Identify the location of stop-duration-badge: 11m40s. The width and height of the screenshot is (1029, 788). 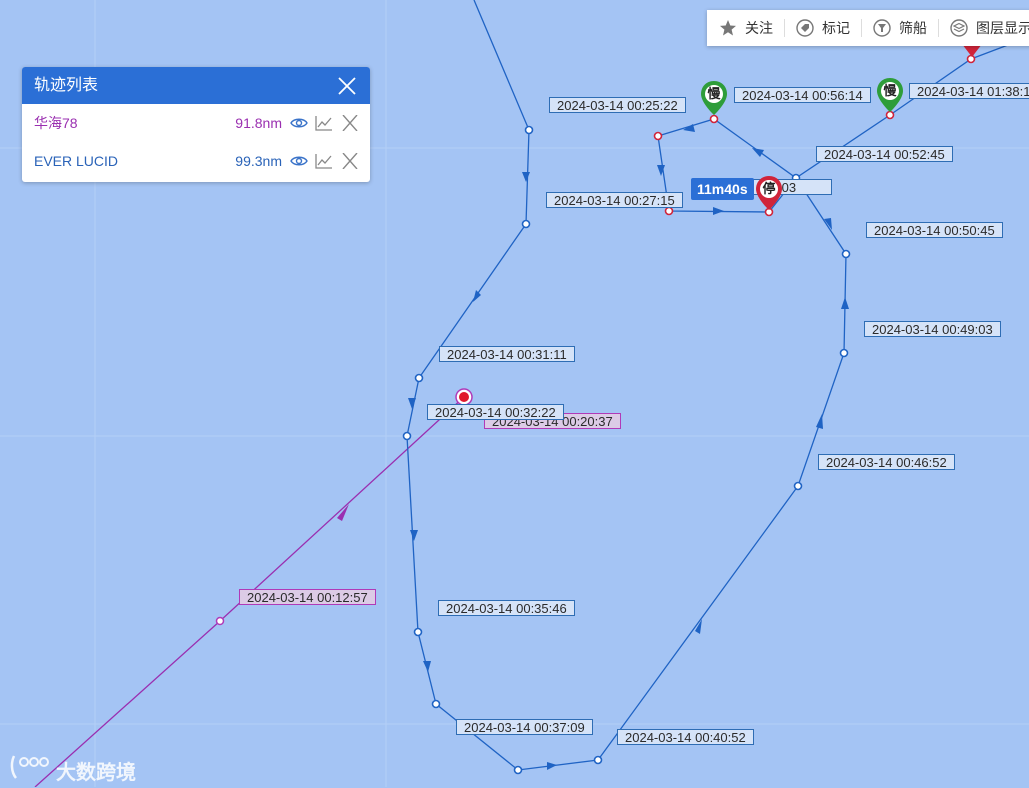
(722, 189).